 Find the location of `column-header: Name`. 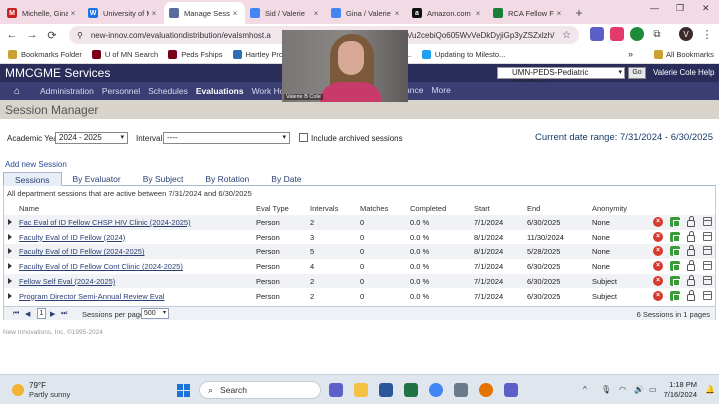

column-header: Name is located at coordinates (29, 208).